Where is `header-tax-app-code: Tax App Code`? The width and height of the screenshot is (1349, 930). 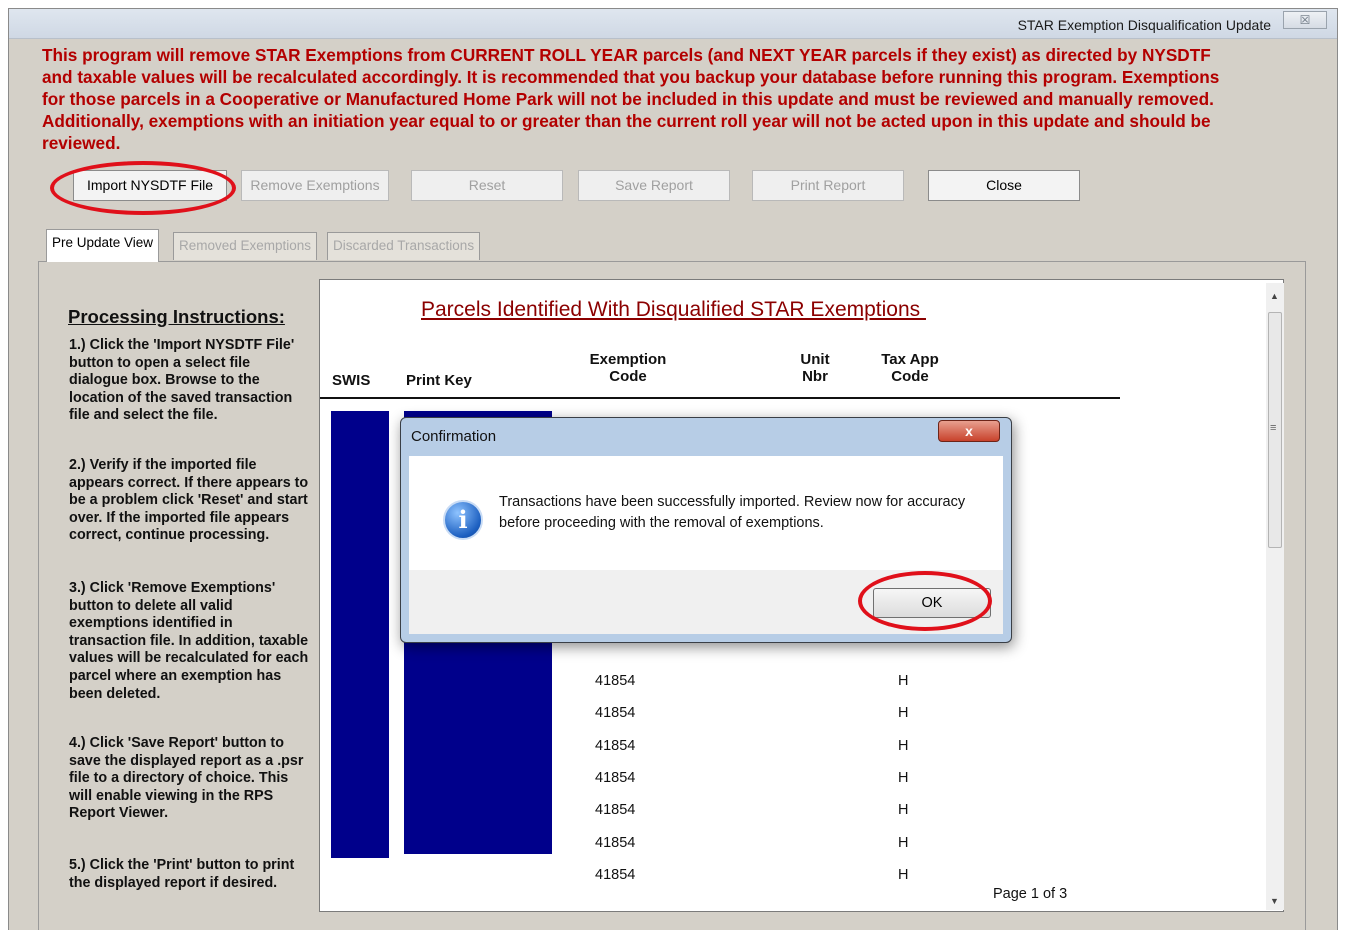
header-tax-app-code: Tax App Code is located at coordinates (910, 368).